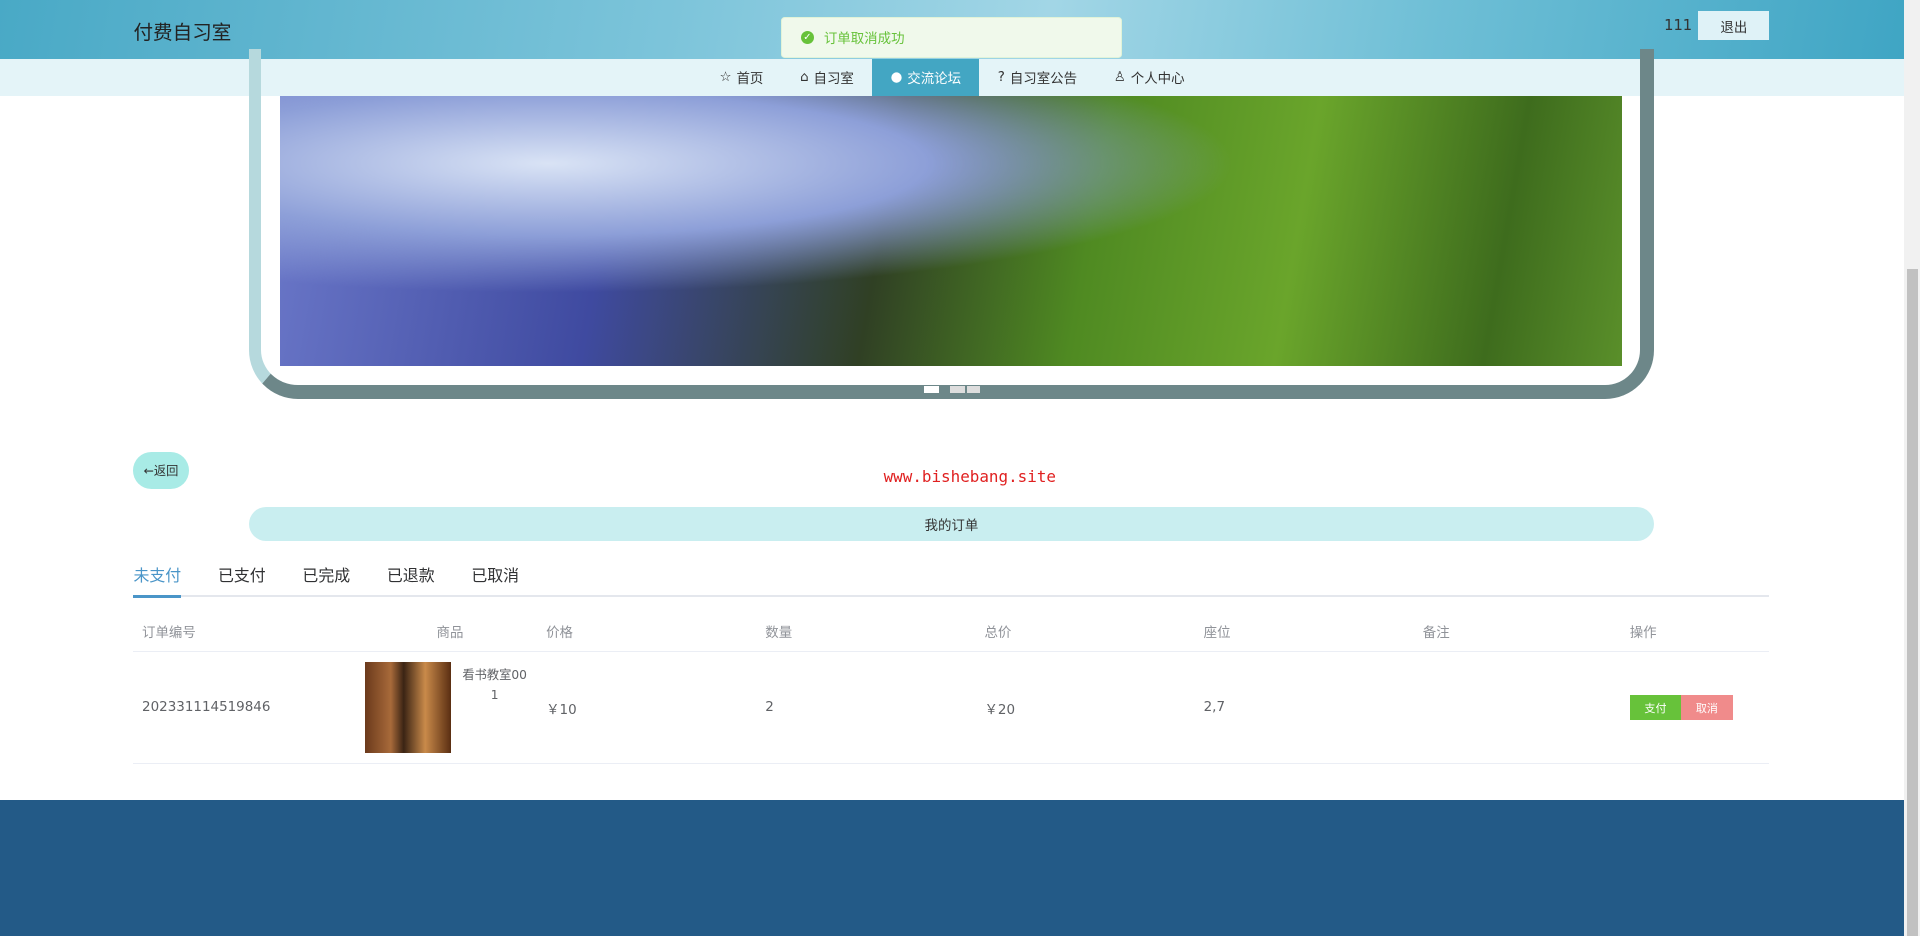  Describe the element at coordinates (951, 580) in the screenshot. I see `order-tabs: 未支付 已支付 已完成 已退款 已取消` at that location.